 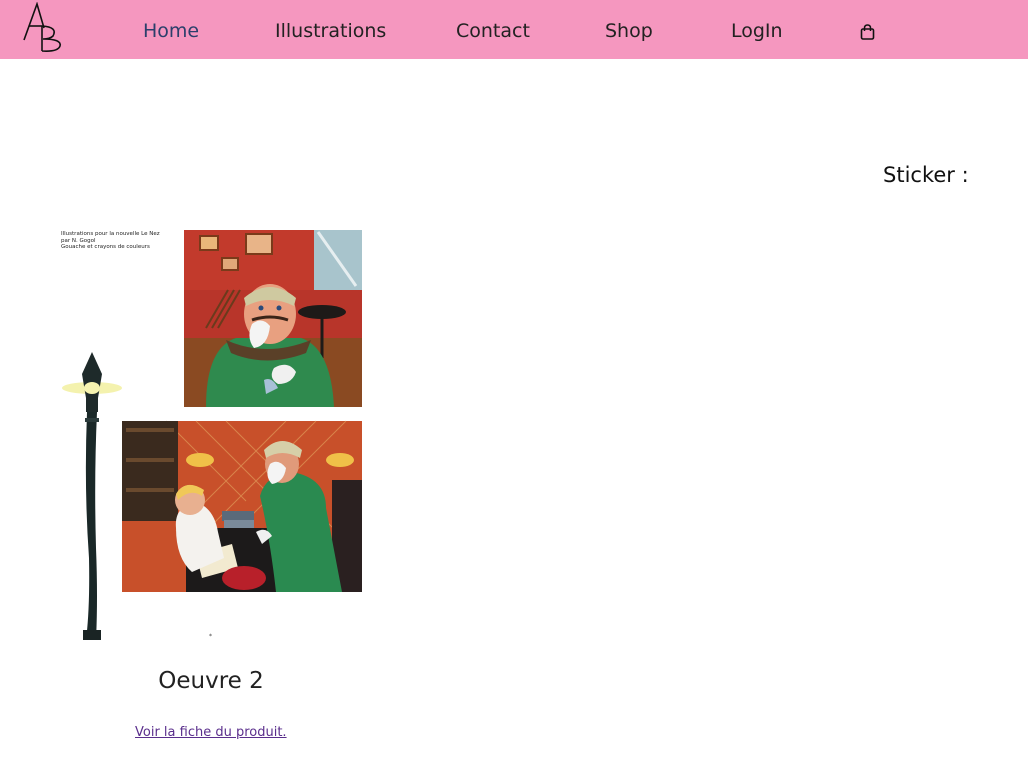 I want to click on nav-home: Home, so click(x=171, y=31).